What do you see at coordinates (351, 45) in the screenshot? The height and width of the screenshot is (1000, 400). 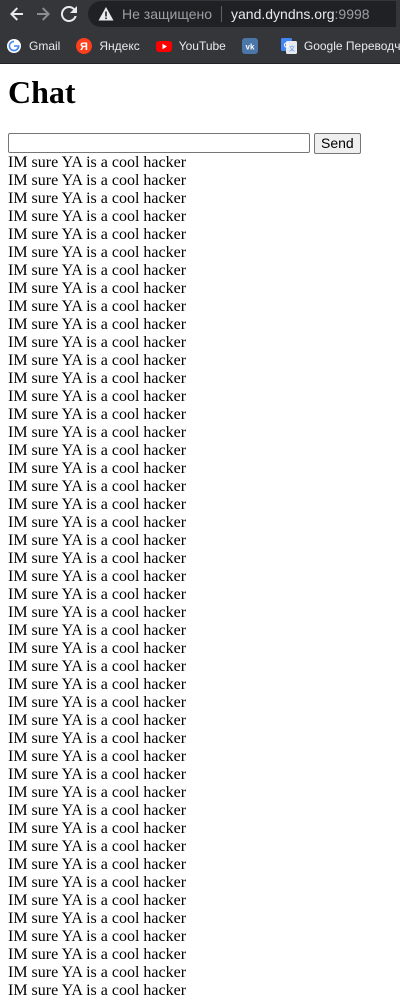 I see `bookmark-label: Google Переводч` at bounding box center [351, 45].